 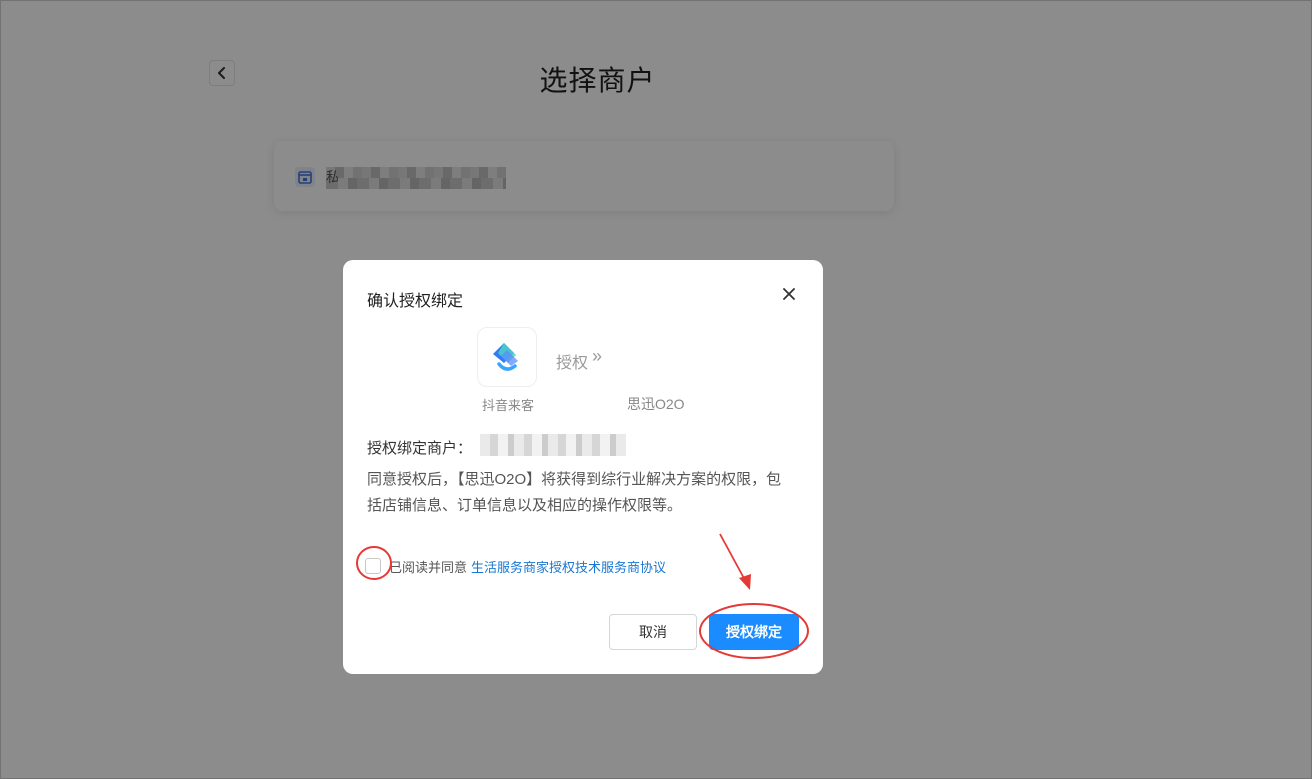 I want to click on dialog-title: 确认授权绑定, so click(x=415, y=301).